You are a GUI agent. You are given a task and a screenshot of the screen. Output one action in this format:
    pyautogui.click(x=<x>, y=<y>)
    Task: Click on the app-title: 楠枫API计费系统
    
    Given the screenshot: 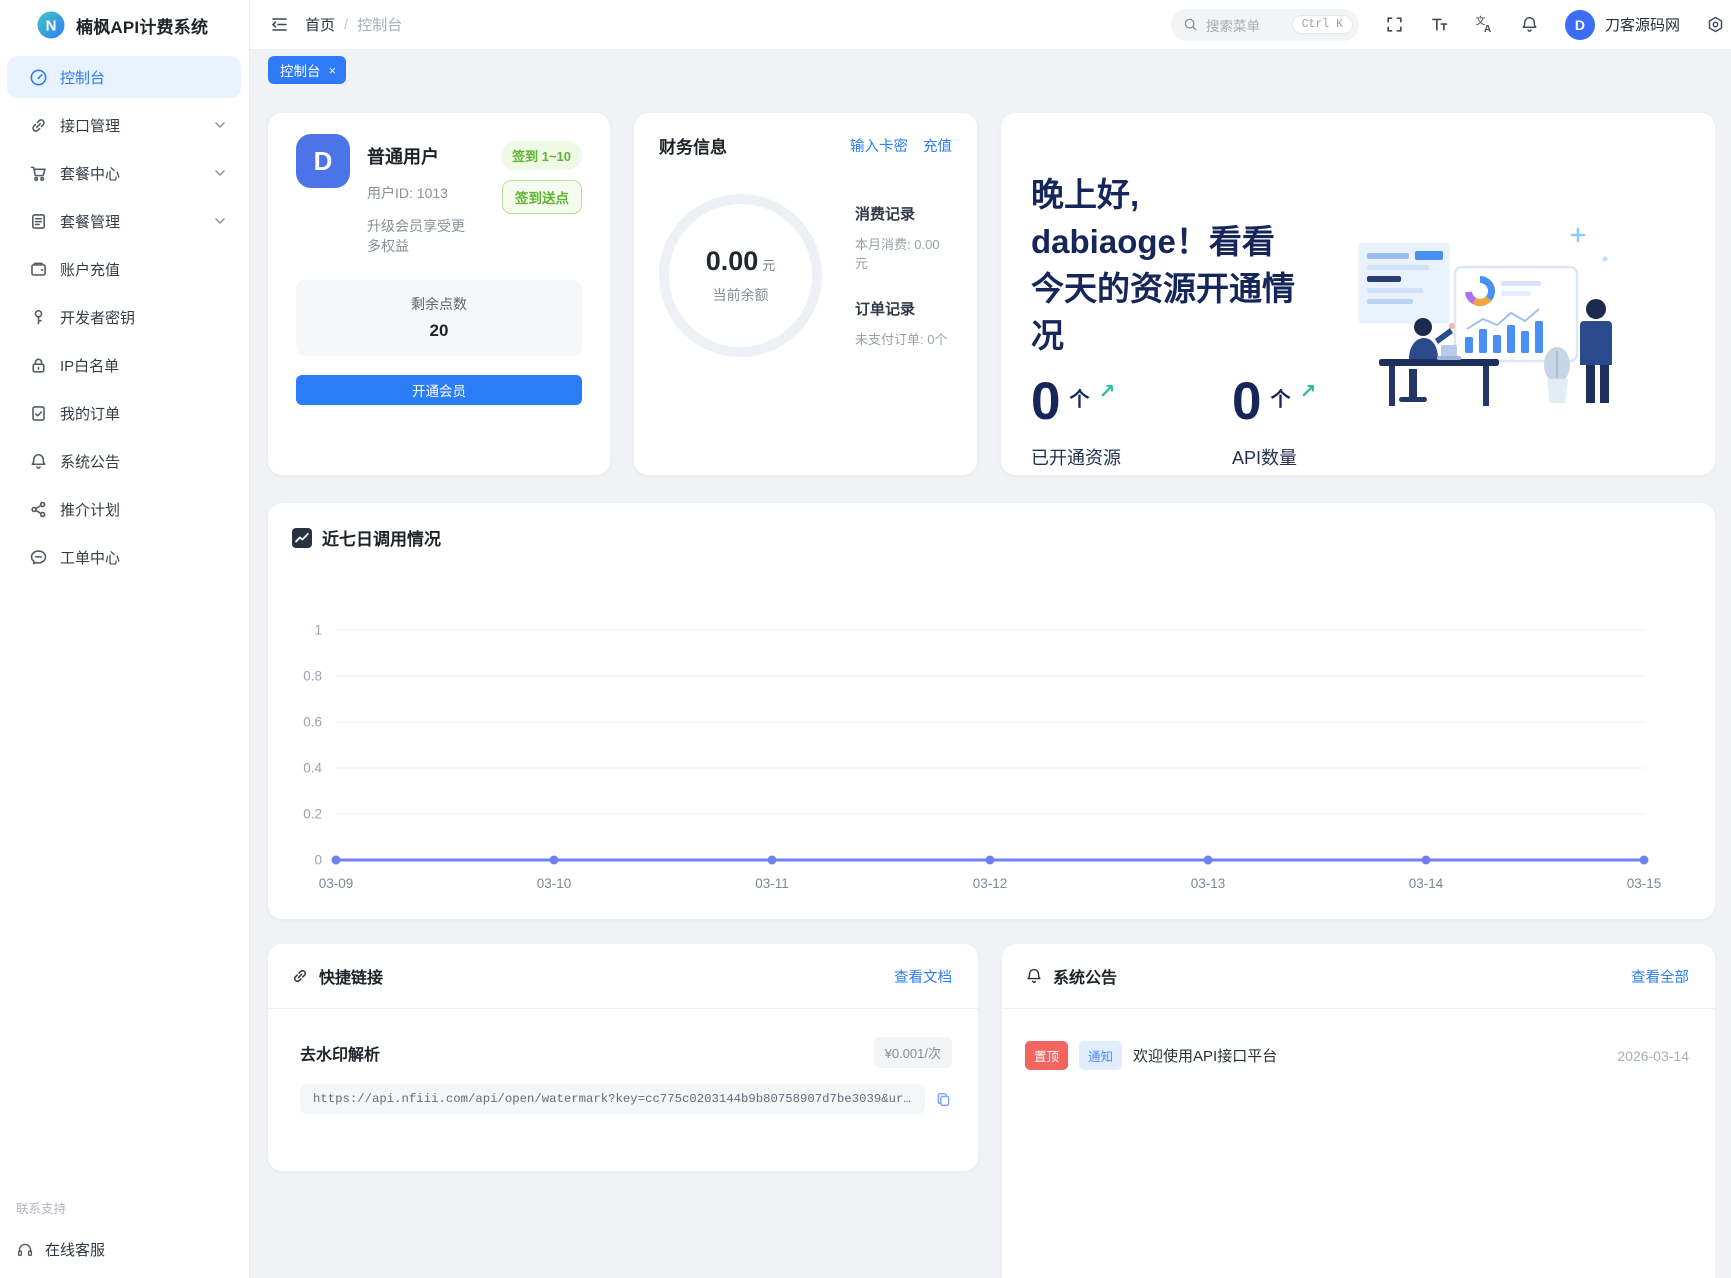 What is the action you would take?
    pyautogui.click(x=142, y=27)
    